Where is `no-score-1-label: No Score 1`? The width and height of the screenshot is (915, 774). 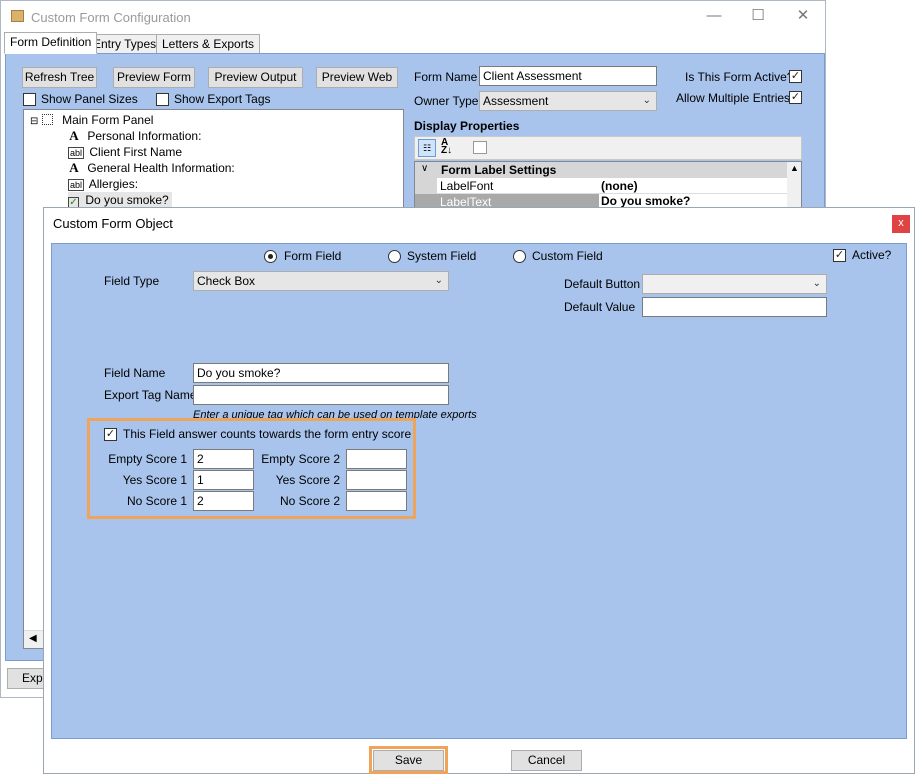
no-score-1-label: No Score 1 is located at coordinates (156, 501).